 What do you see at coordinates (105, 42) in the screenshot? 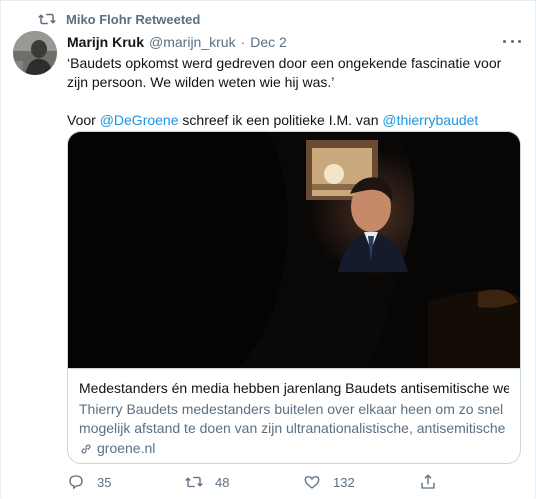
I see `author-name: Marijn Kruk` at bounding box center [105, 42].